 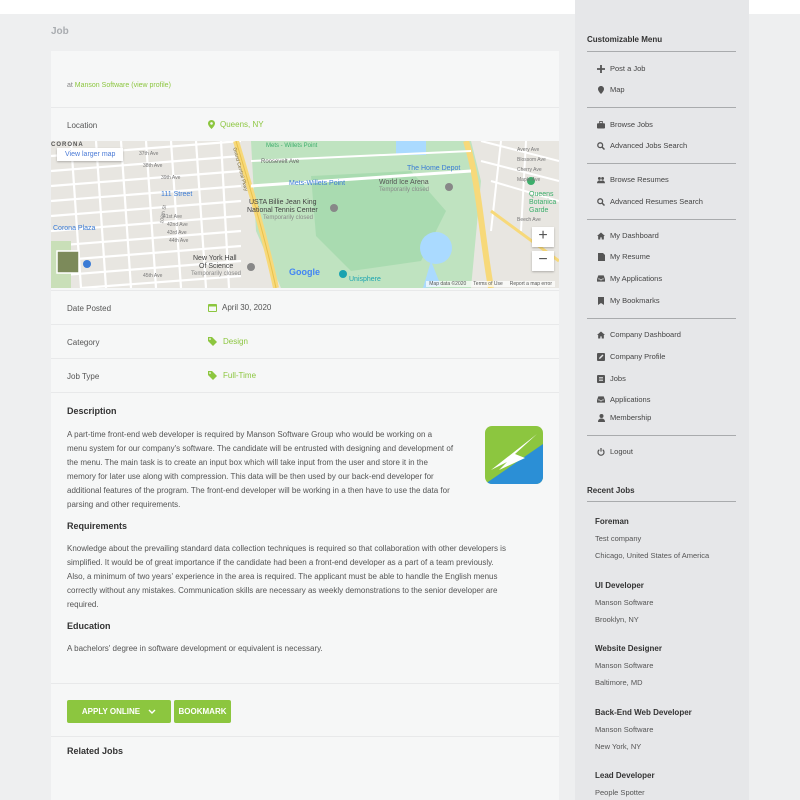 What do you see at coordinates (621, 68) in the screenshot?
I see `sidebar-item-post-job: Post a Job` at bounding box center [621, 68].